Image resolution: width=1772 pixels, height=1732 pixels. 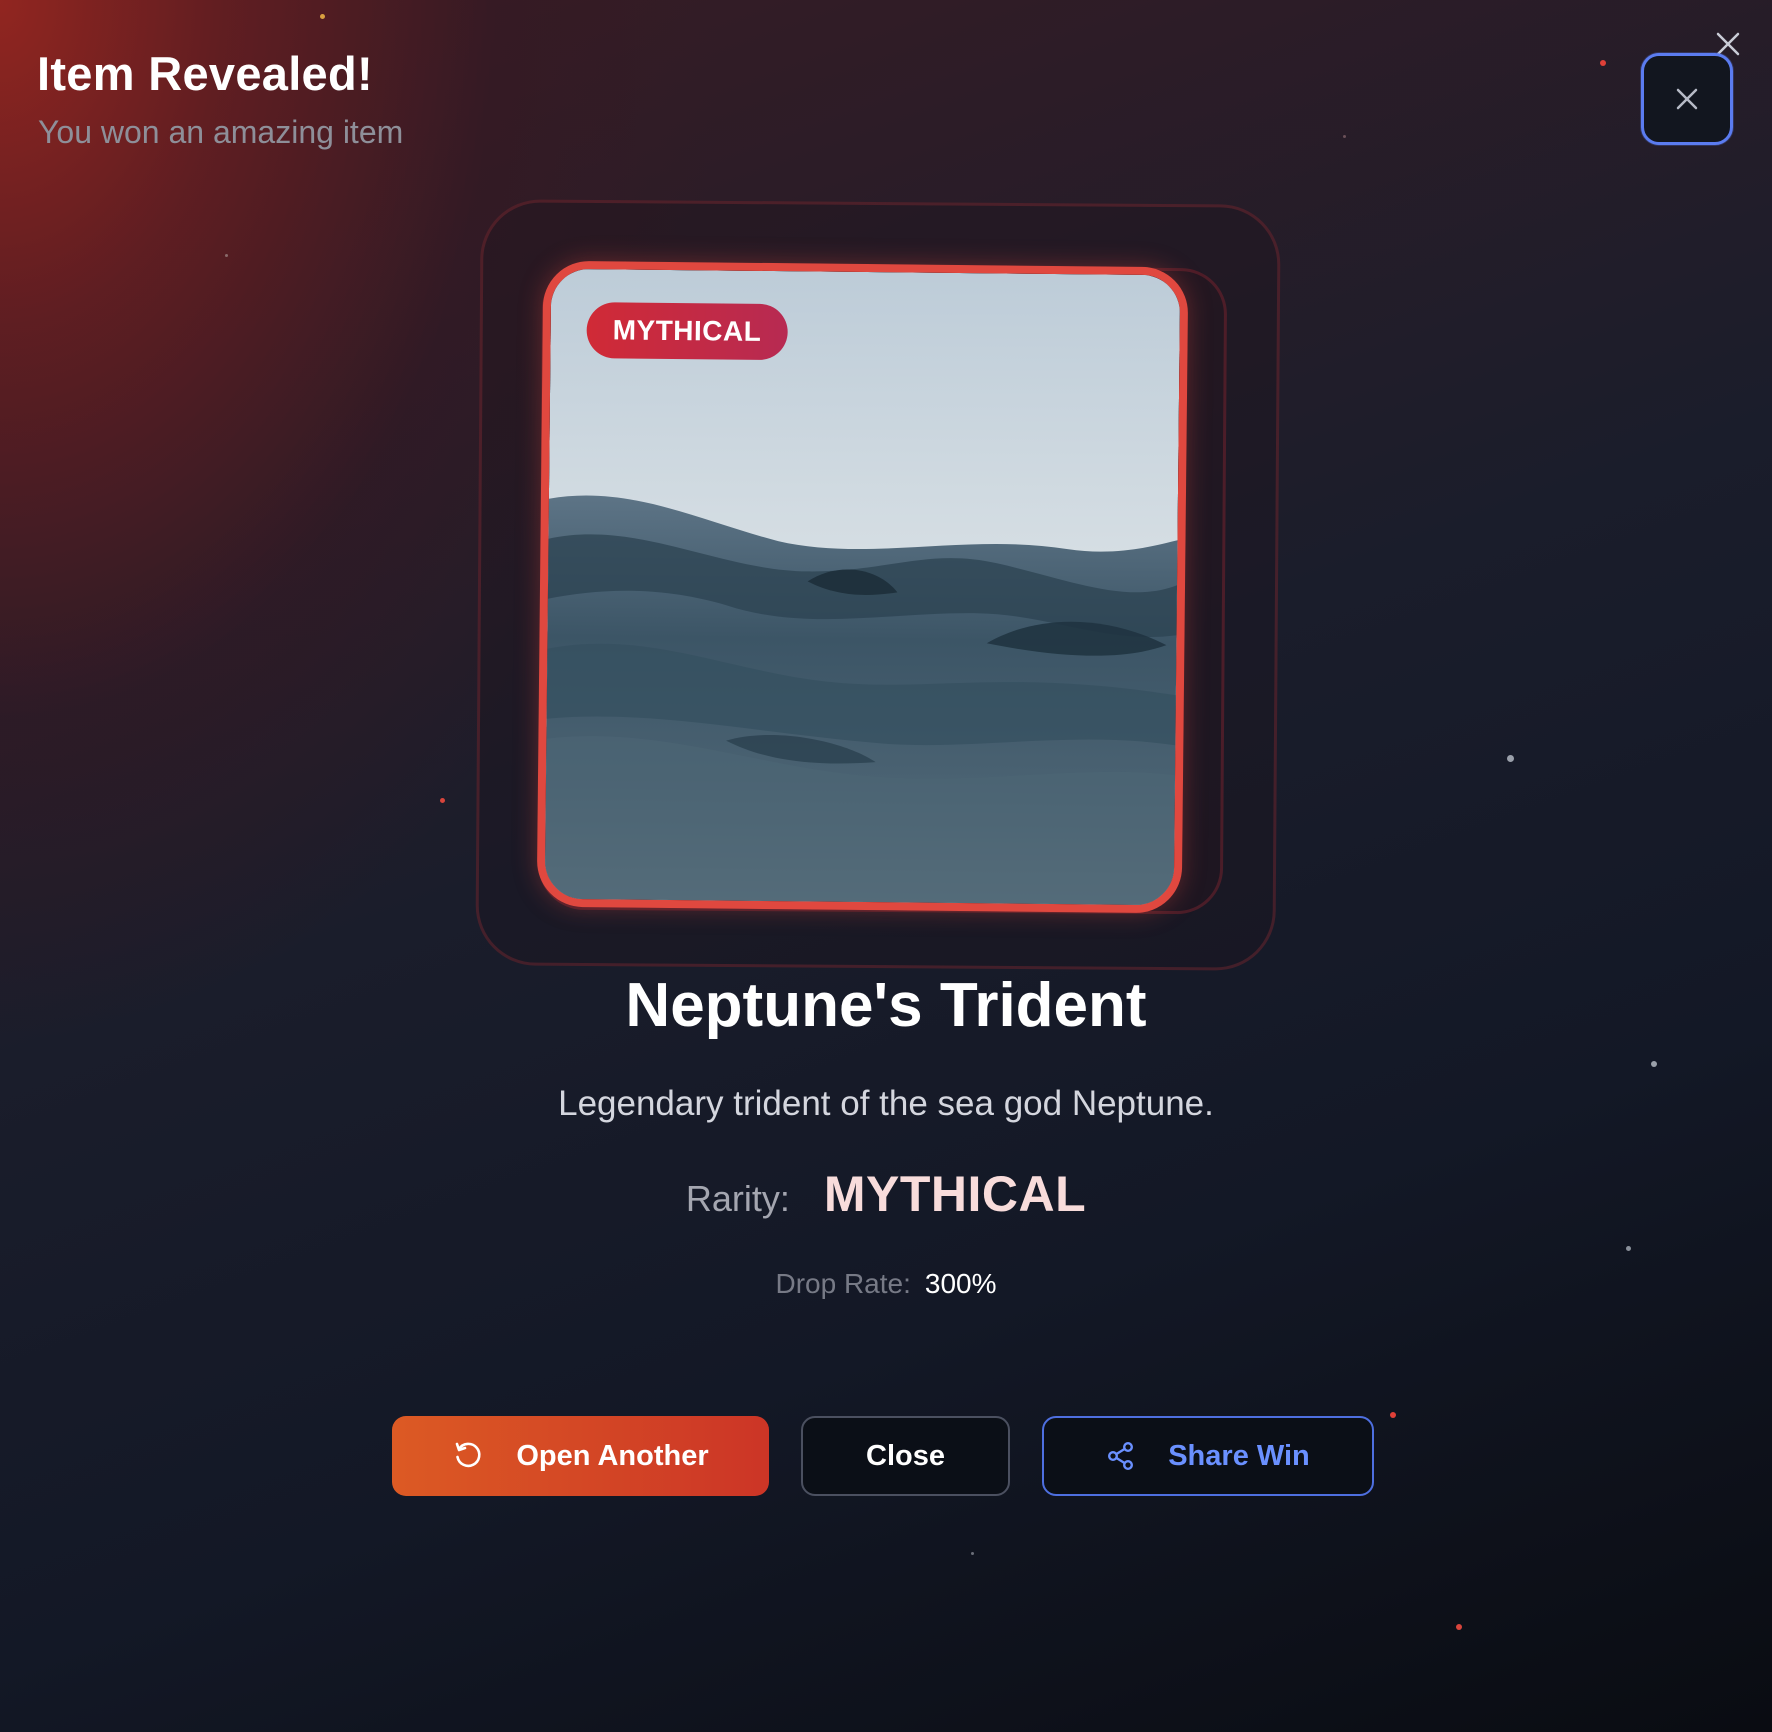 I want to click on rarity-badge: MYTHICAL, so click(x=687, y=331).